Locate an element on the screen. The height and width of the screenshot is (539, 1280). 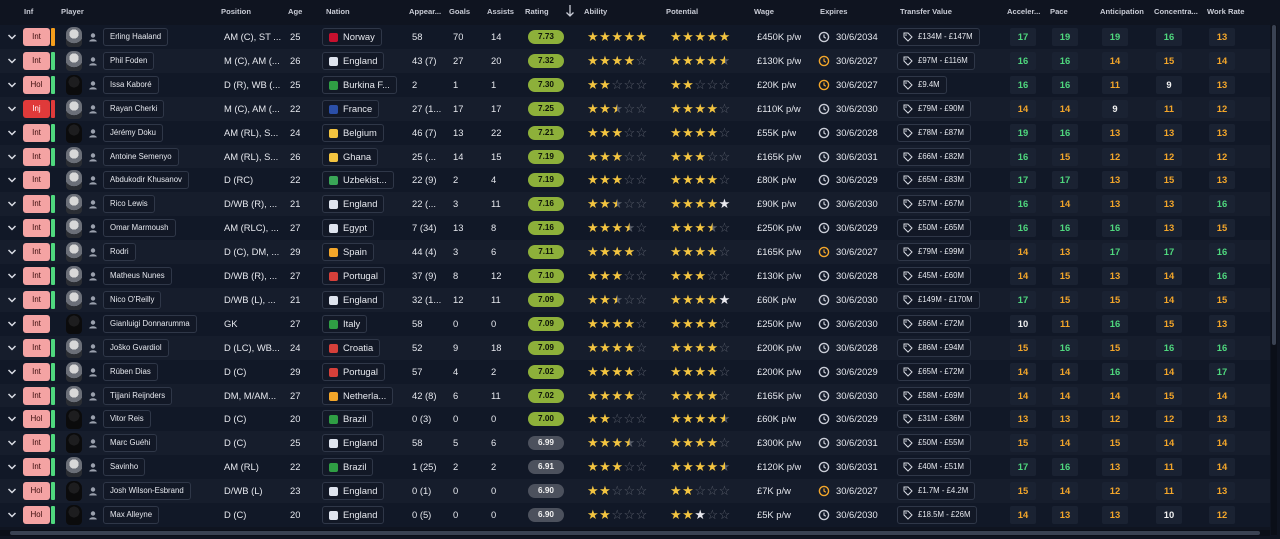
vertical-scroll-thumb is located at coordinates (1274, 185).